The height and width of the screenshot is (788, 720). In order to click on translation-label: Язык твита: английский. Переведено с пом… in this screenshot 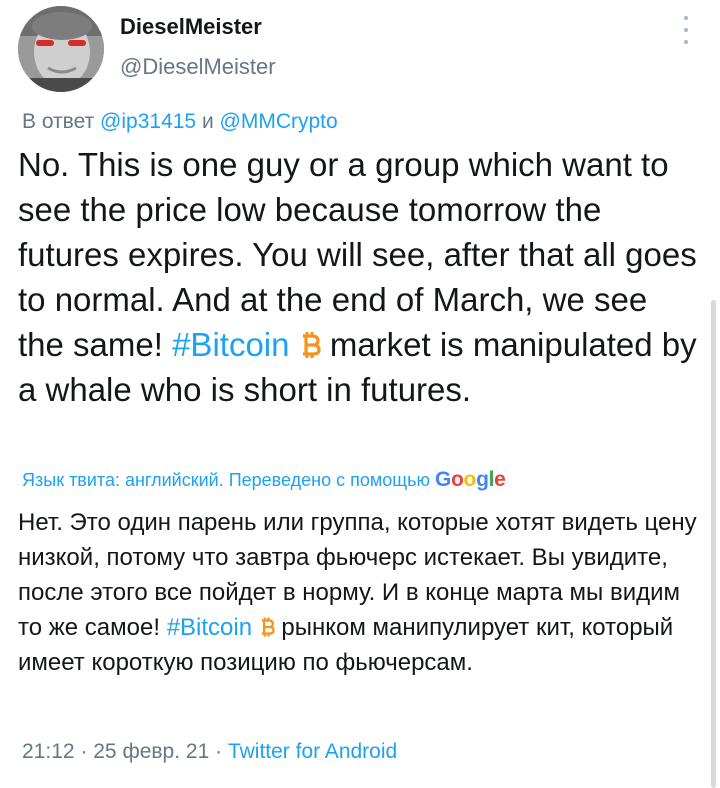, I will do `click(264, 480)`.